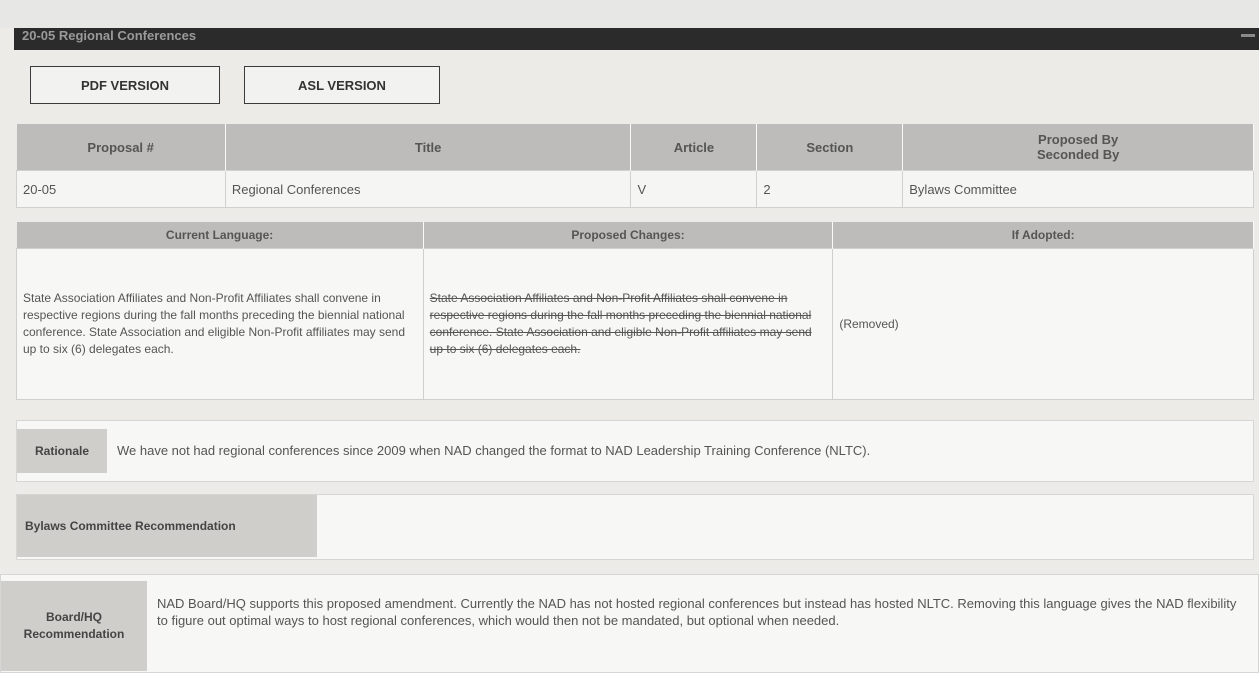 The height and width of the screenshot is (673, 1259). I want to click on cell-title: Regional Conferences, so click(428, 189).